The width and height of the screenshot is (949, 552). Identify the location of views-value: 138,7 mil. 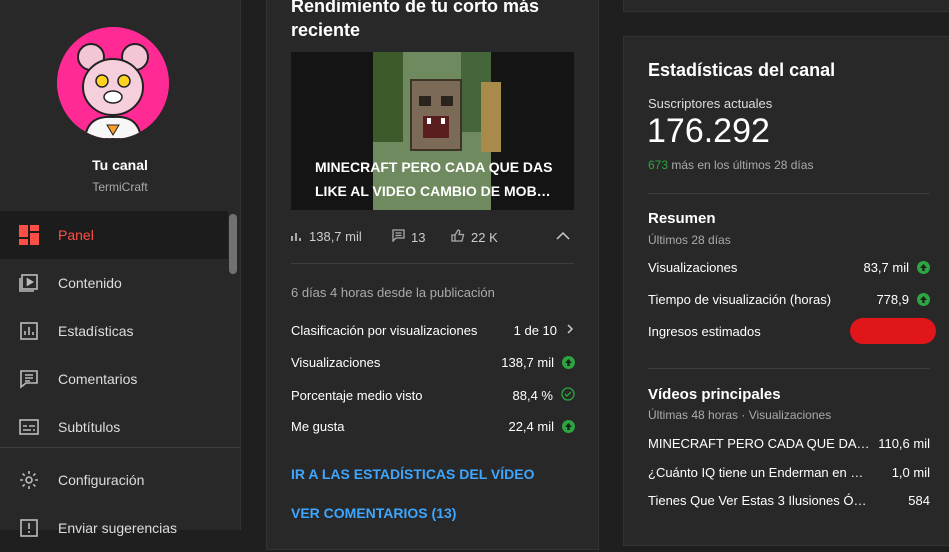
(527, 362).